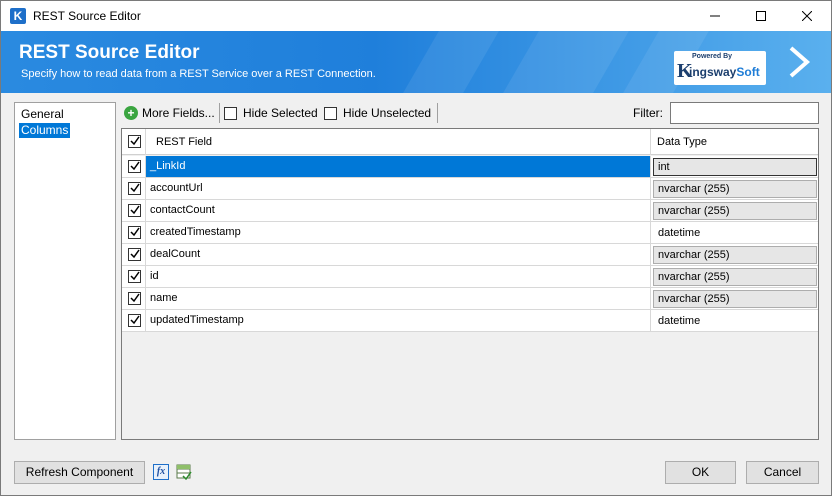 This screenshot has height=496, width=832. I want to click on maximize-icon, so click(761, 16).